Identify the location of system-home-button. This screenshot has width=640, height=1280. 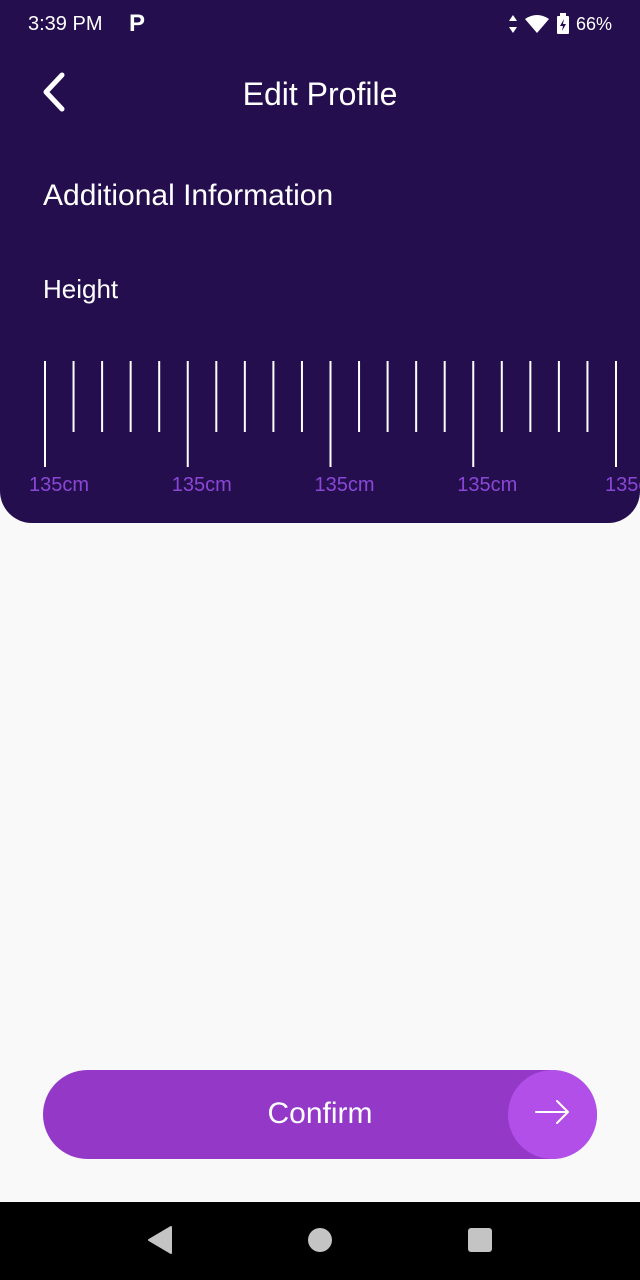
(320, 1242).